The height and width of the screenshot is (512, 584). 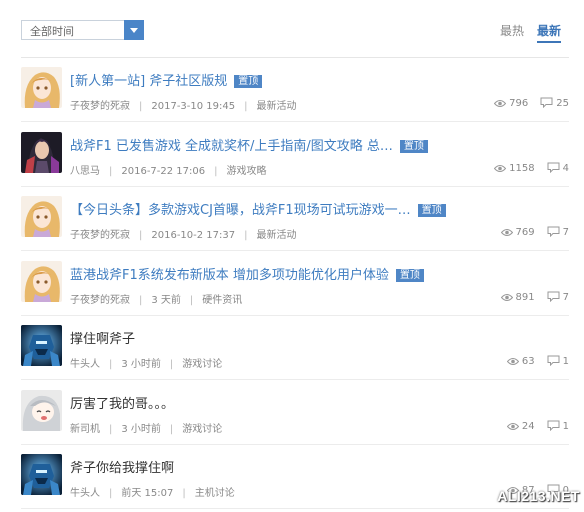 What do you see at coordinates (525, 232) in the screenshot?
I see `view-count: 769` at bounding box center [525, 232].